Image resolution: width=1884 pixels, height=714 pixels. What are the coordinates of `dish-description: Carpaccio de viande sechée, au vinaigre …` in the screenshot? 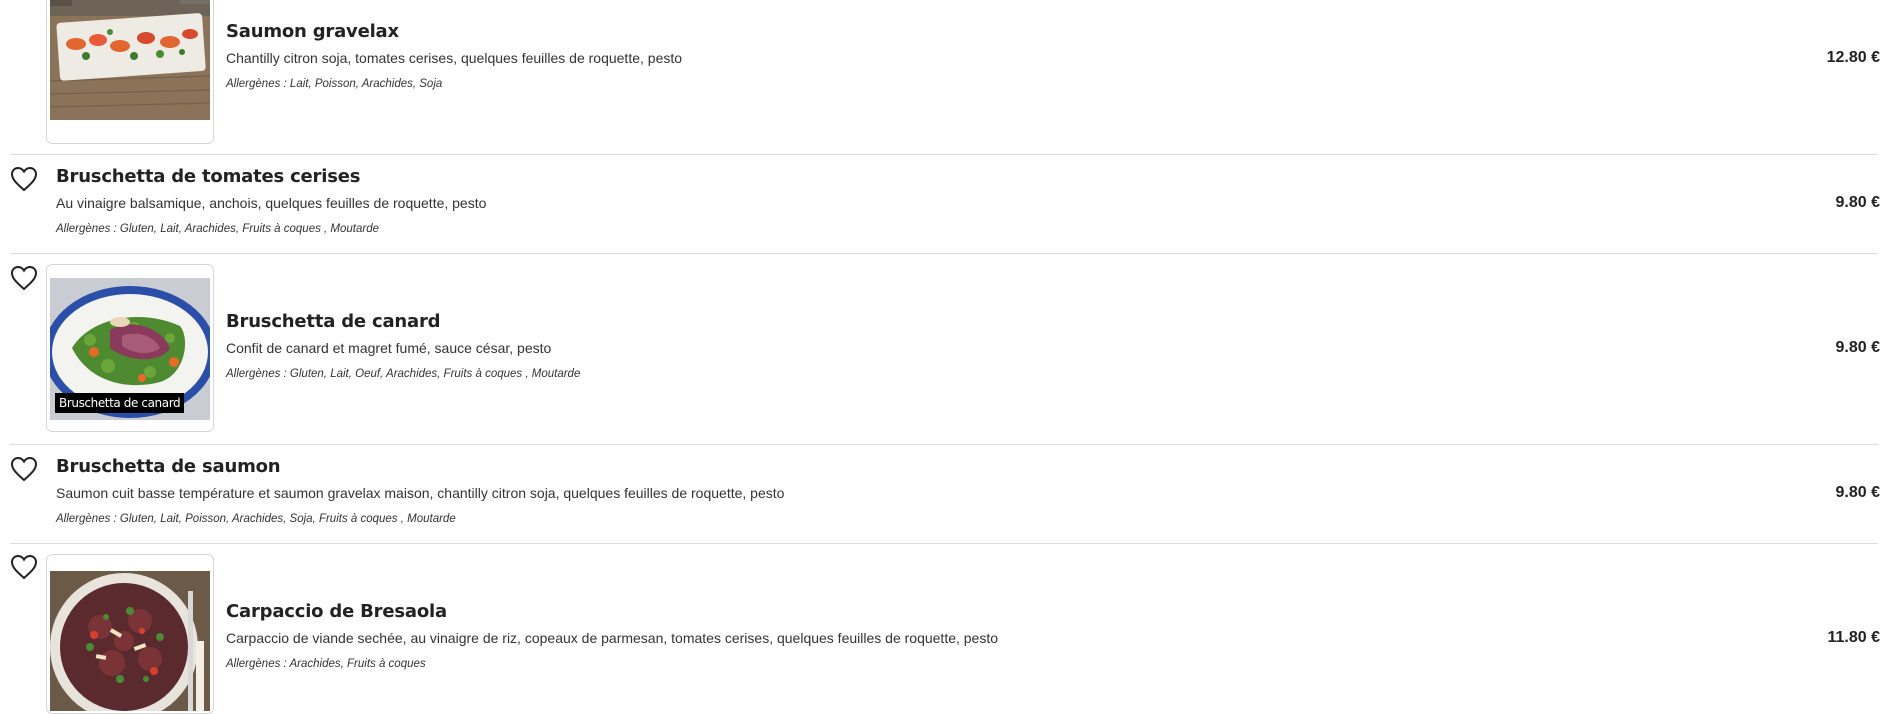 It's located at (612, 638).